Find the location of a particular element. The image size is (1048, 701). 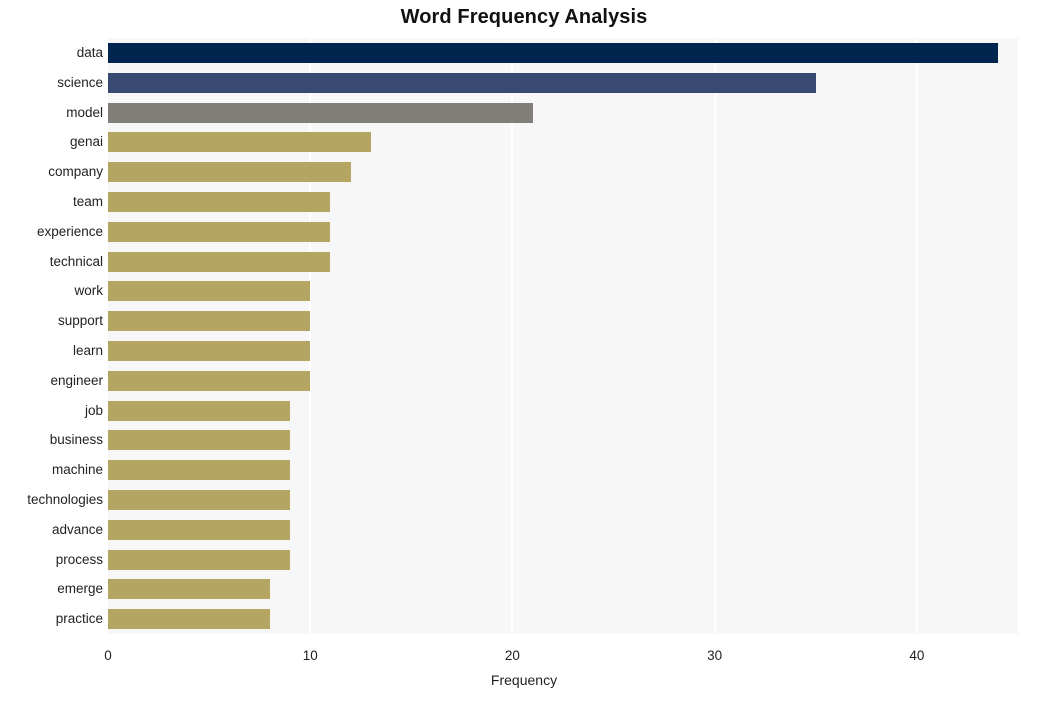

y-tick-label-engineer: engineer is located at coordinates (76, 380).